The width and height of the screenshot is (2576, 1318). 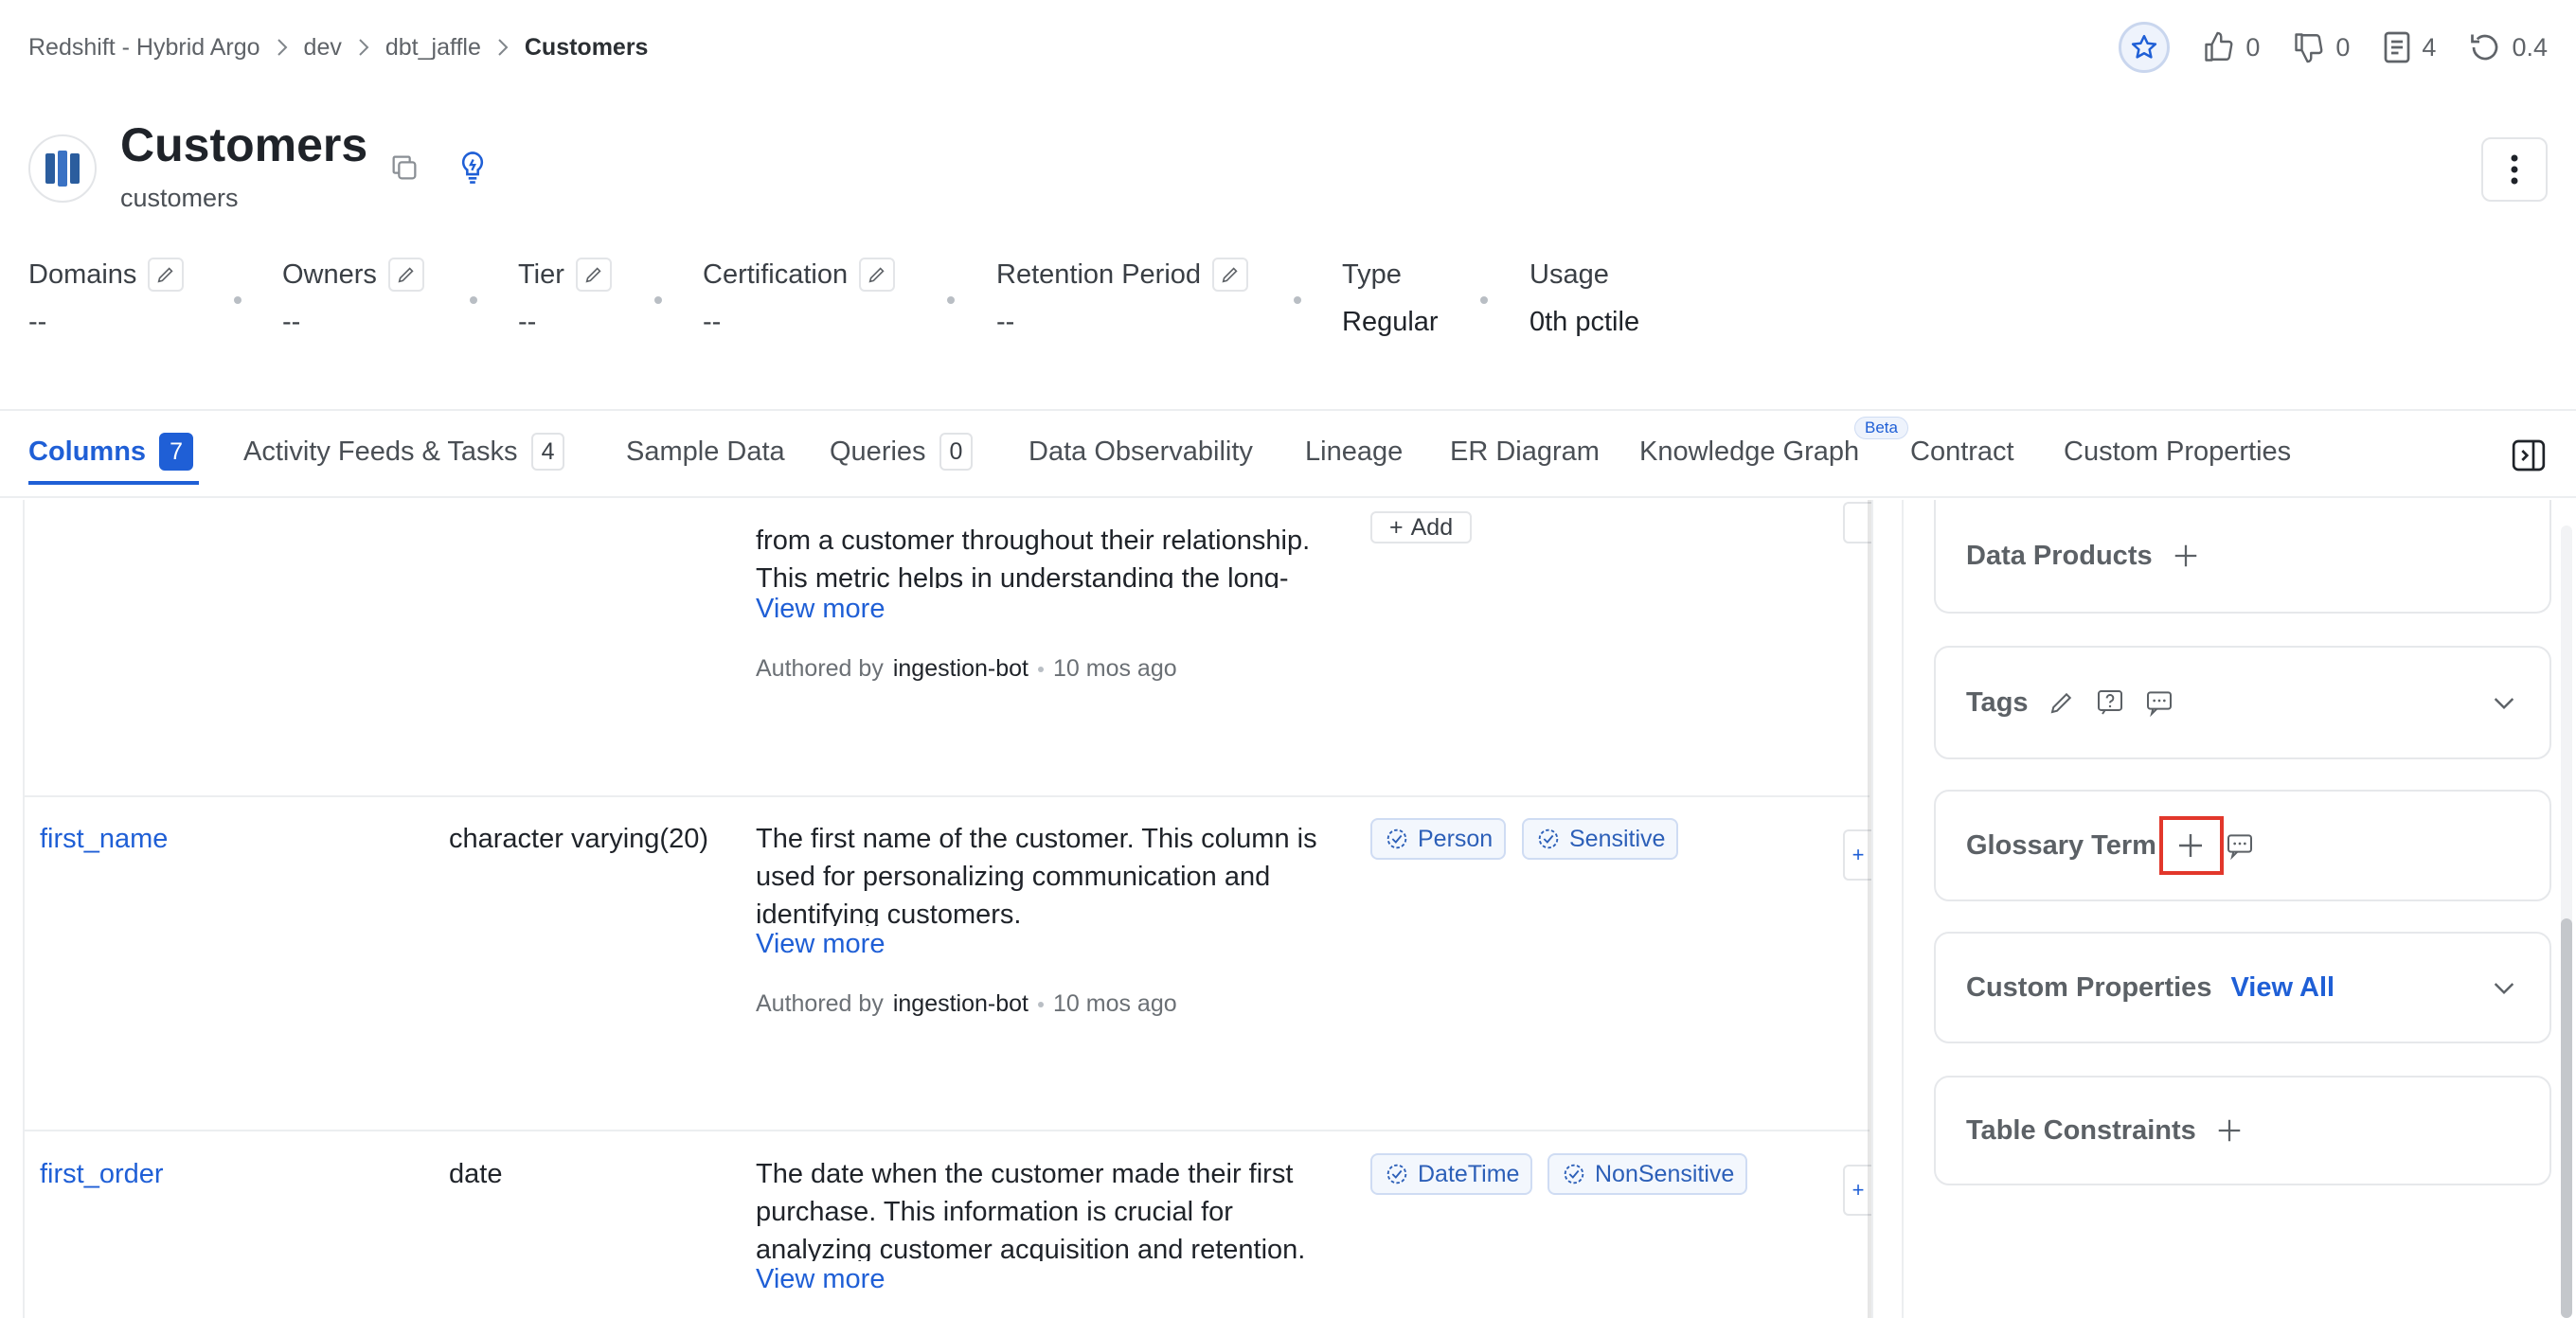 What do you see at coordinates (2231, 47) in the screenshot?
I see `like-button: 0` at bounding box center [2231, 47].